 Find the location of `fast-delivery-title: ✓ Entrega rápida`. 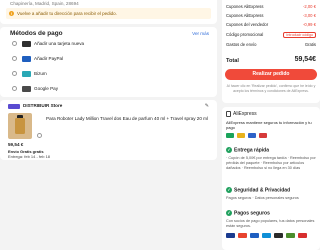

fast-delivery-title: ✓ Entrega rápida is located at coordinates (247, 150).